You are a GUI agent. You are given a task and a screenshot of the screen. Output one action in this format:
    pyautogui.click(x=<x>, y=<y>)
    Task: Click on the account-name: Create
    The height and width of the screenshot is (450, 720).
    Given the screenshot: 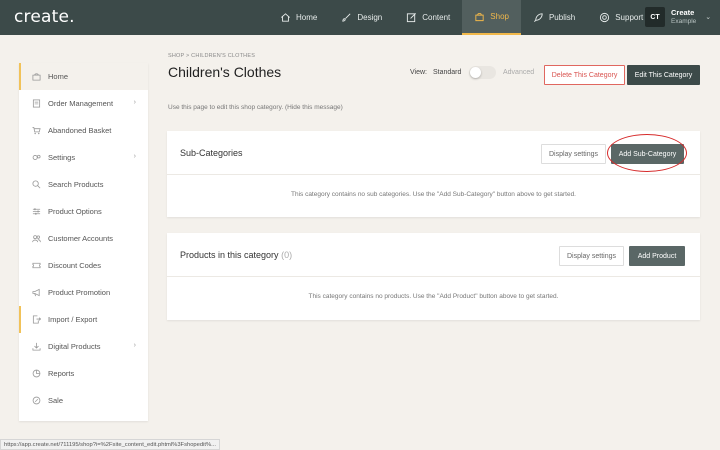 What is the action you would take?
    pyautogui.click(x=683, y=12)
    